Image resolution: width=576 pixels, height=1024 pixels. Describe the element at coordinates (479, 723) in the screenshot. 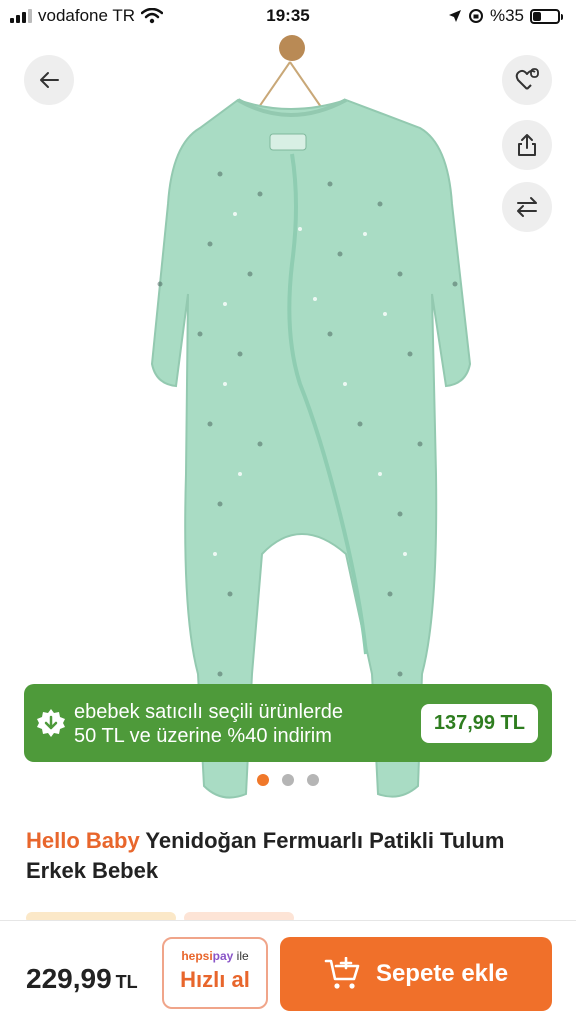

I see `promo-price-badge: 137,99 TL` at that location.